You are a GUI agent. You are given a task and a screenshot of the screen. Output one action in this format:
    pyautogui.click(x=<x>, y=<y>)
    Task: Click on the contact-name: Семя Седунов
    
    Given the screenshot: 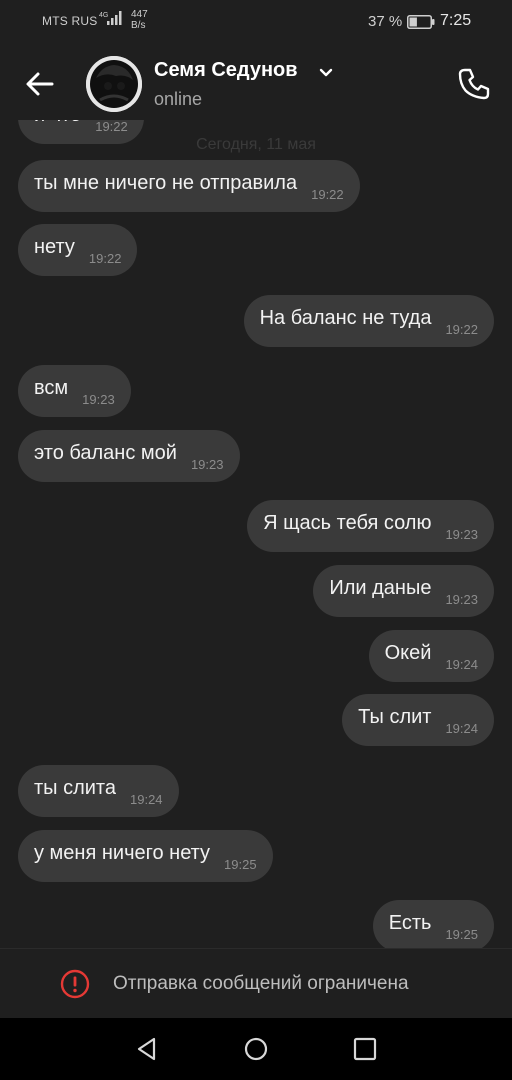 What is the action you would take?
    pyautogui.click(x=226, y=70)
    